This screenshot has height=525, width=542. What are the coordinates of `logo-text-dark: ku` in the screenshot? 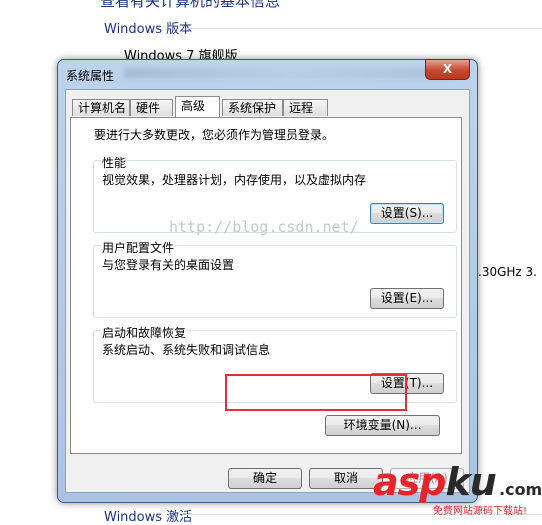 It's located at (470, 482).